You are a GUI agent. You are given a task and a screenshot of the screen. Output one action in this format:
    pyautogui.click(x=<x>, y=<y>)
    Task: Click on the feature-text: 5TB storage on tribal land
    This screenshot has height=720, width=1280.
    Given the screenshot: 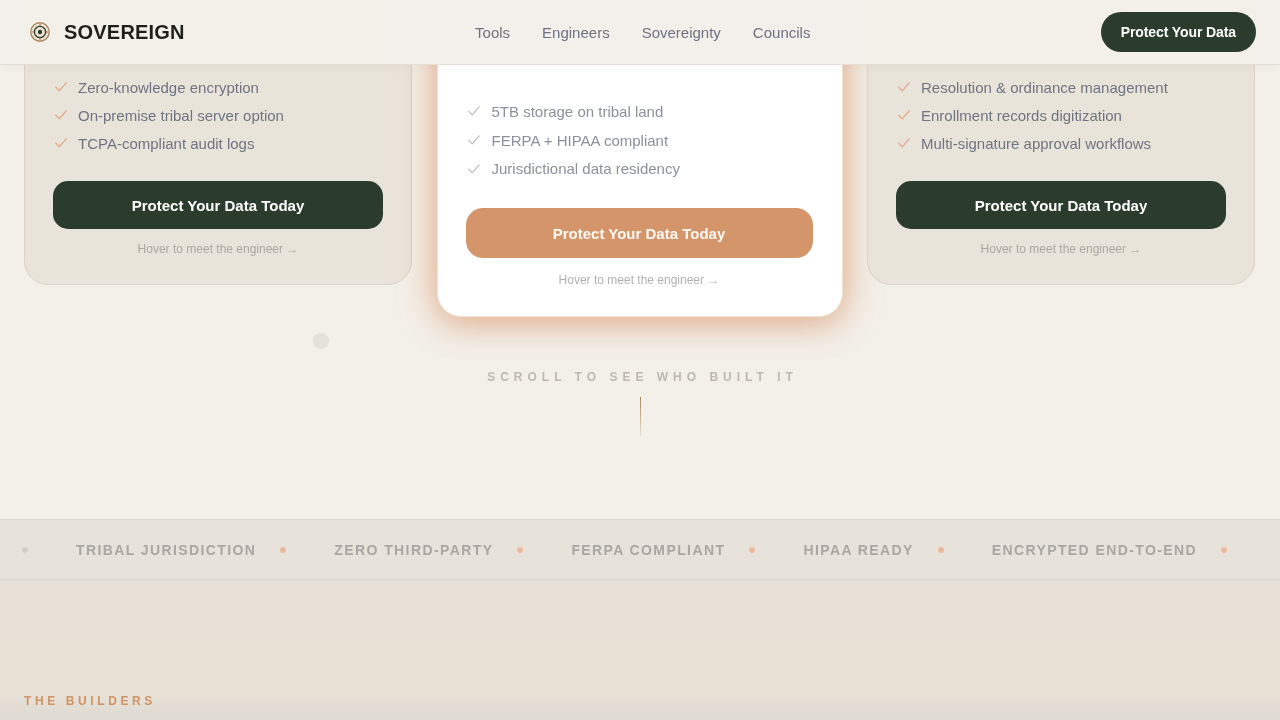 What is the action you would take?
    pyautogui.click(x=577, y=111)
    